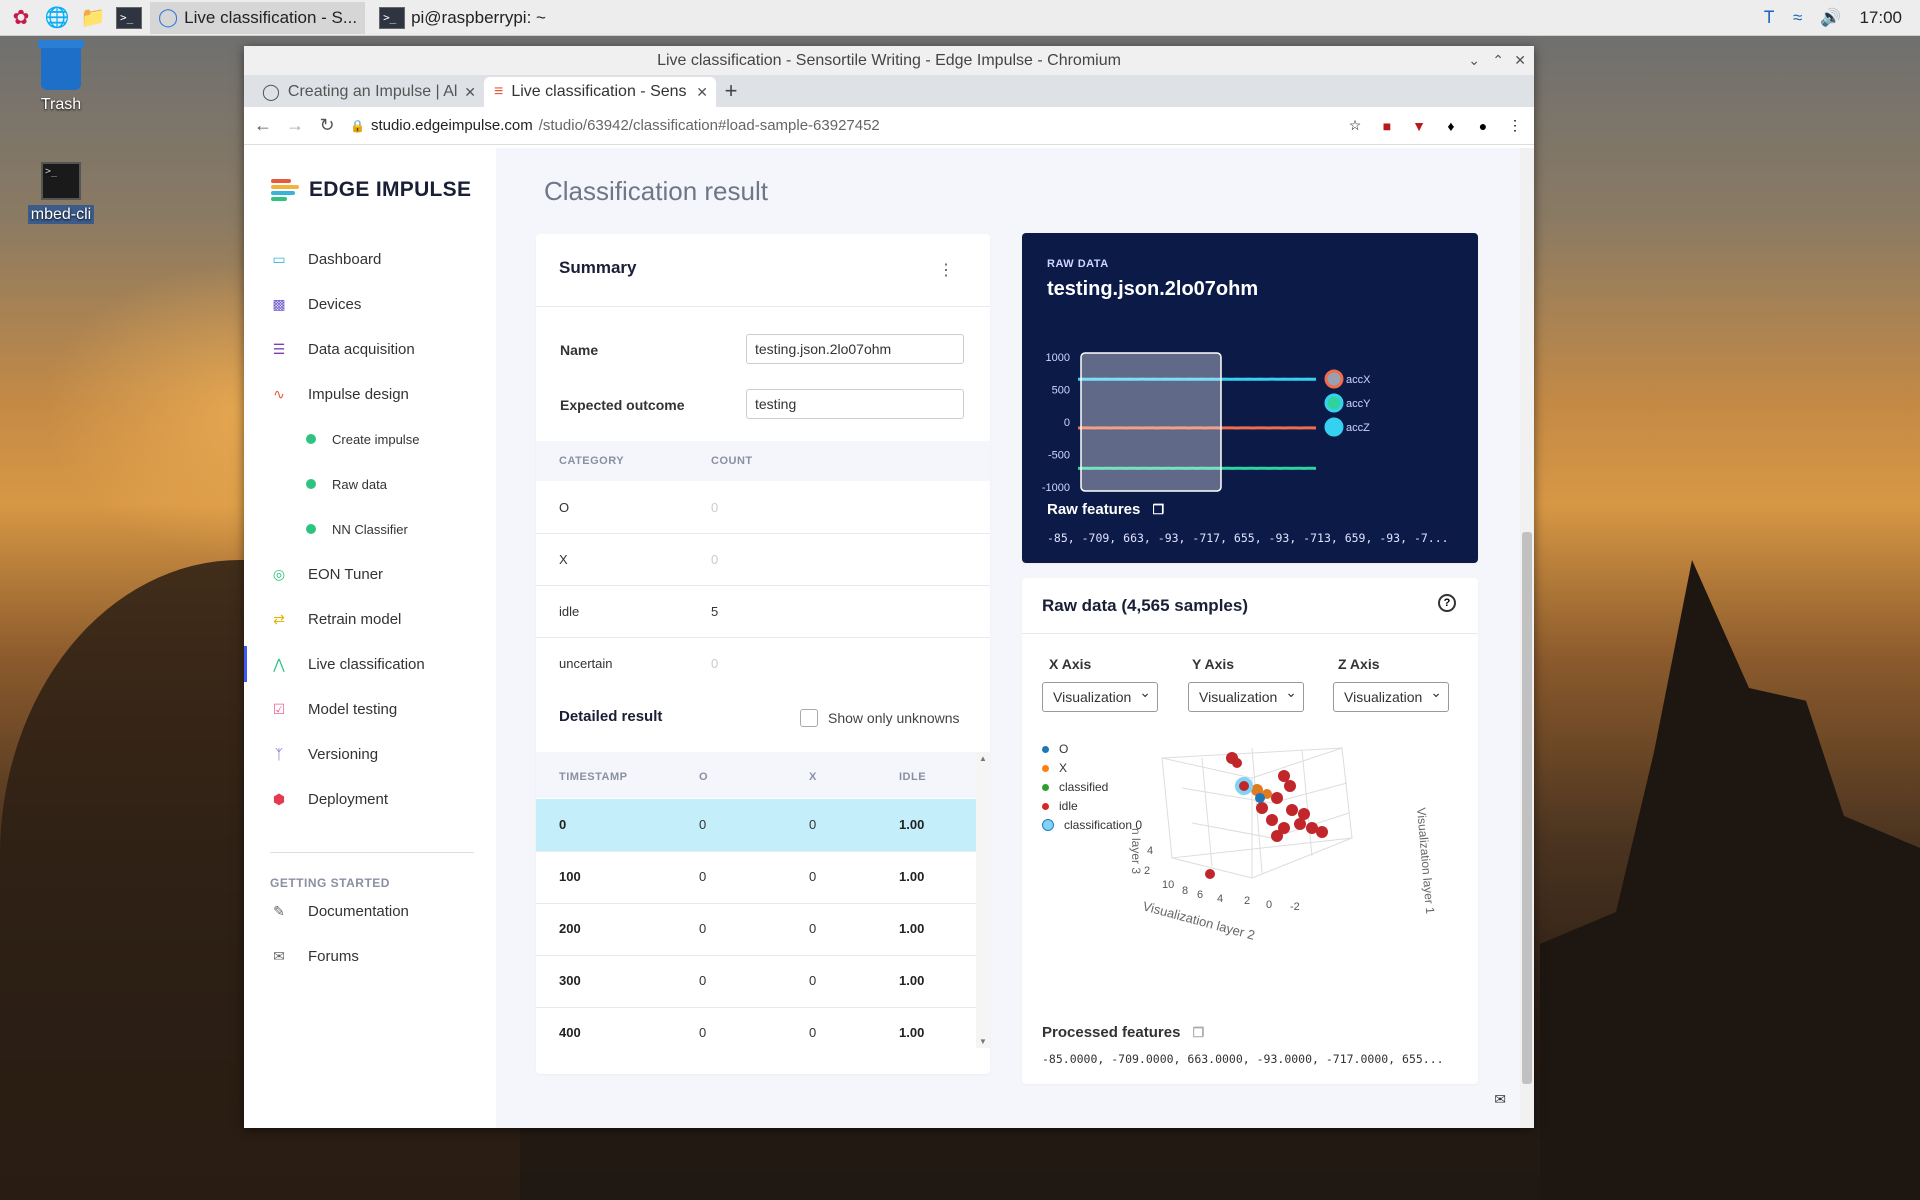  I want to click on tab-live-classification: ≡ Live classification - Sens ✕, so click(600, 92).